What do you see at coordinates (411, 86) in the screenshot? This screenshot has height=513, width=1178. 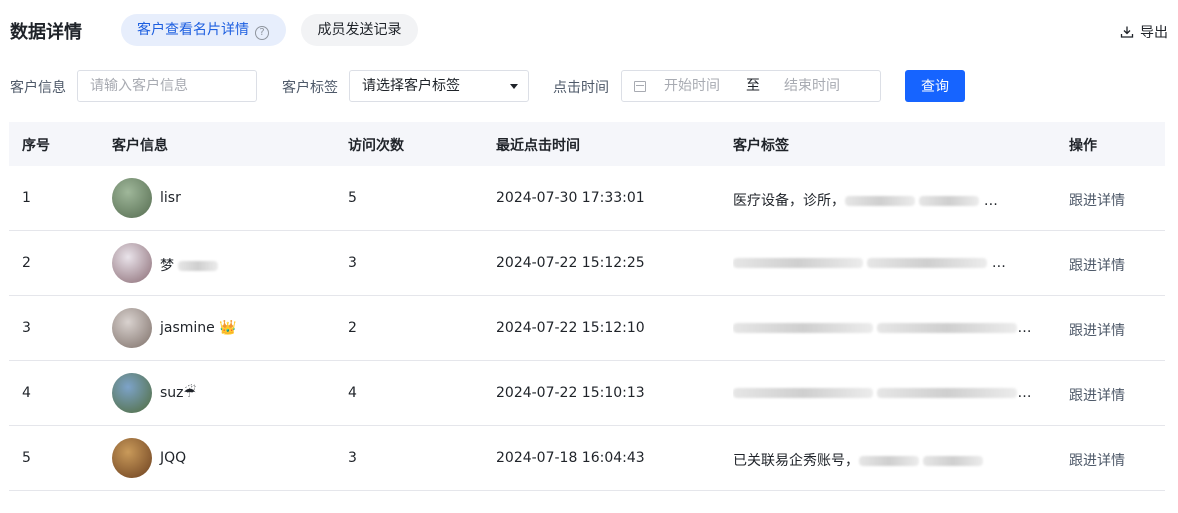 I see `customer-tag-select-value: 请选择客户标签` at bounding box center [411, 86].